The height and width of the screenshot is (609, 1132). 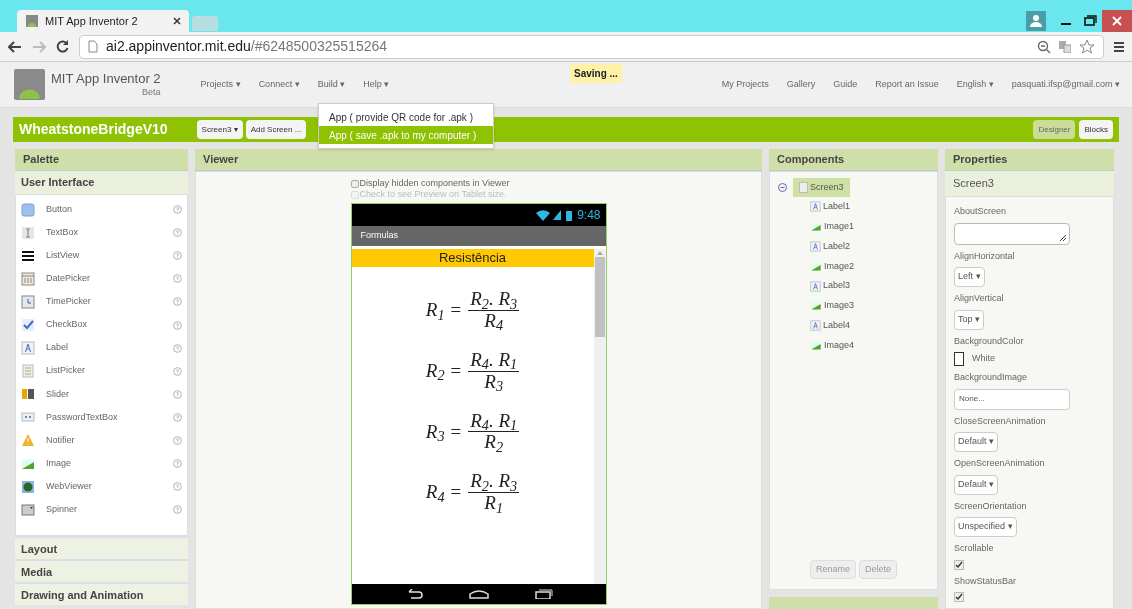 What do you see at coordinates (1044, 46) in the screenshot?
I see `zoom-out-icon` at bounding box center [1044, 46].